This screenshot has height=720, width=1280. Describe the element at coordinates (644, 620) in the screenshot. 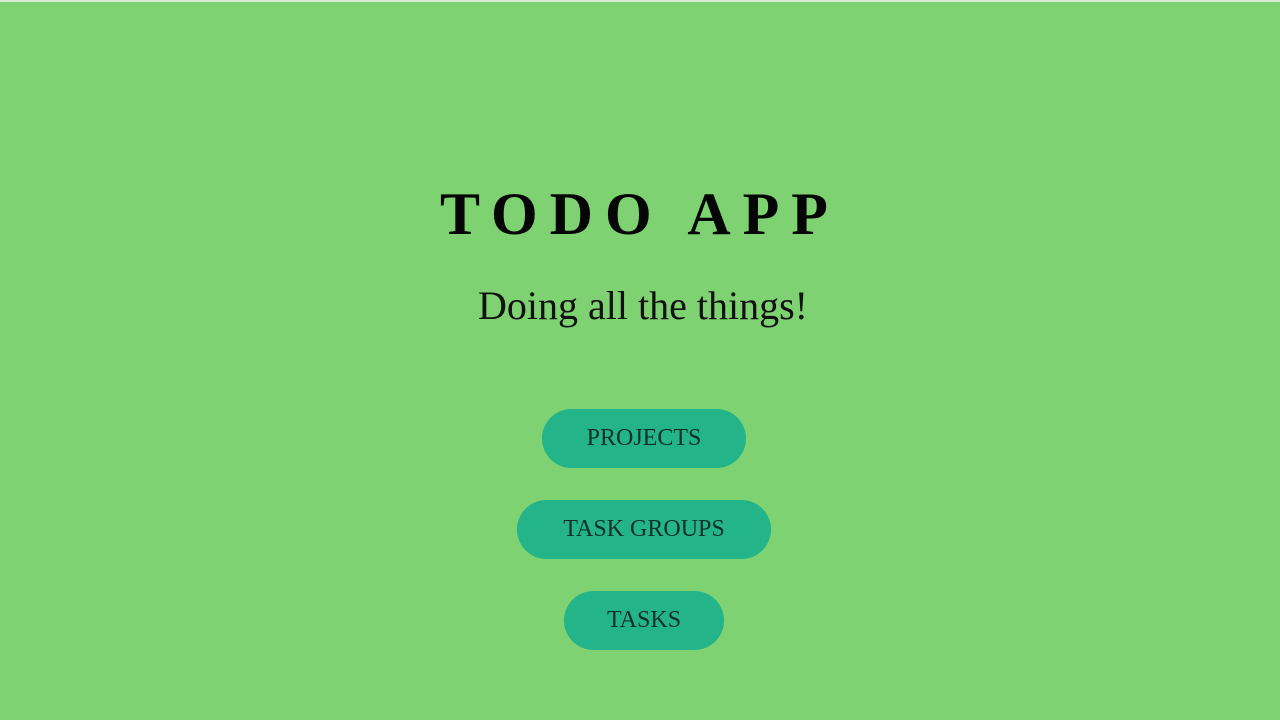

I see `tasks-button: TASKS` at that location.